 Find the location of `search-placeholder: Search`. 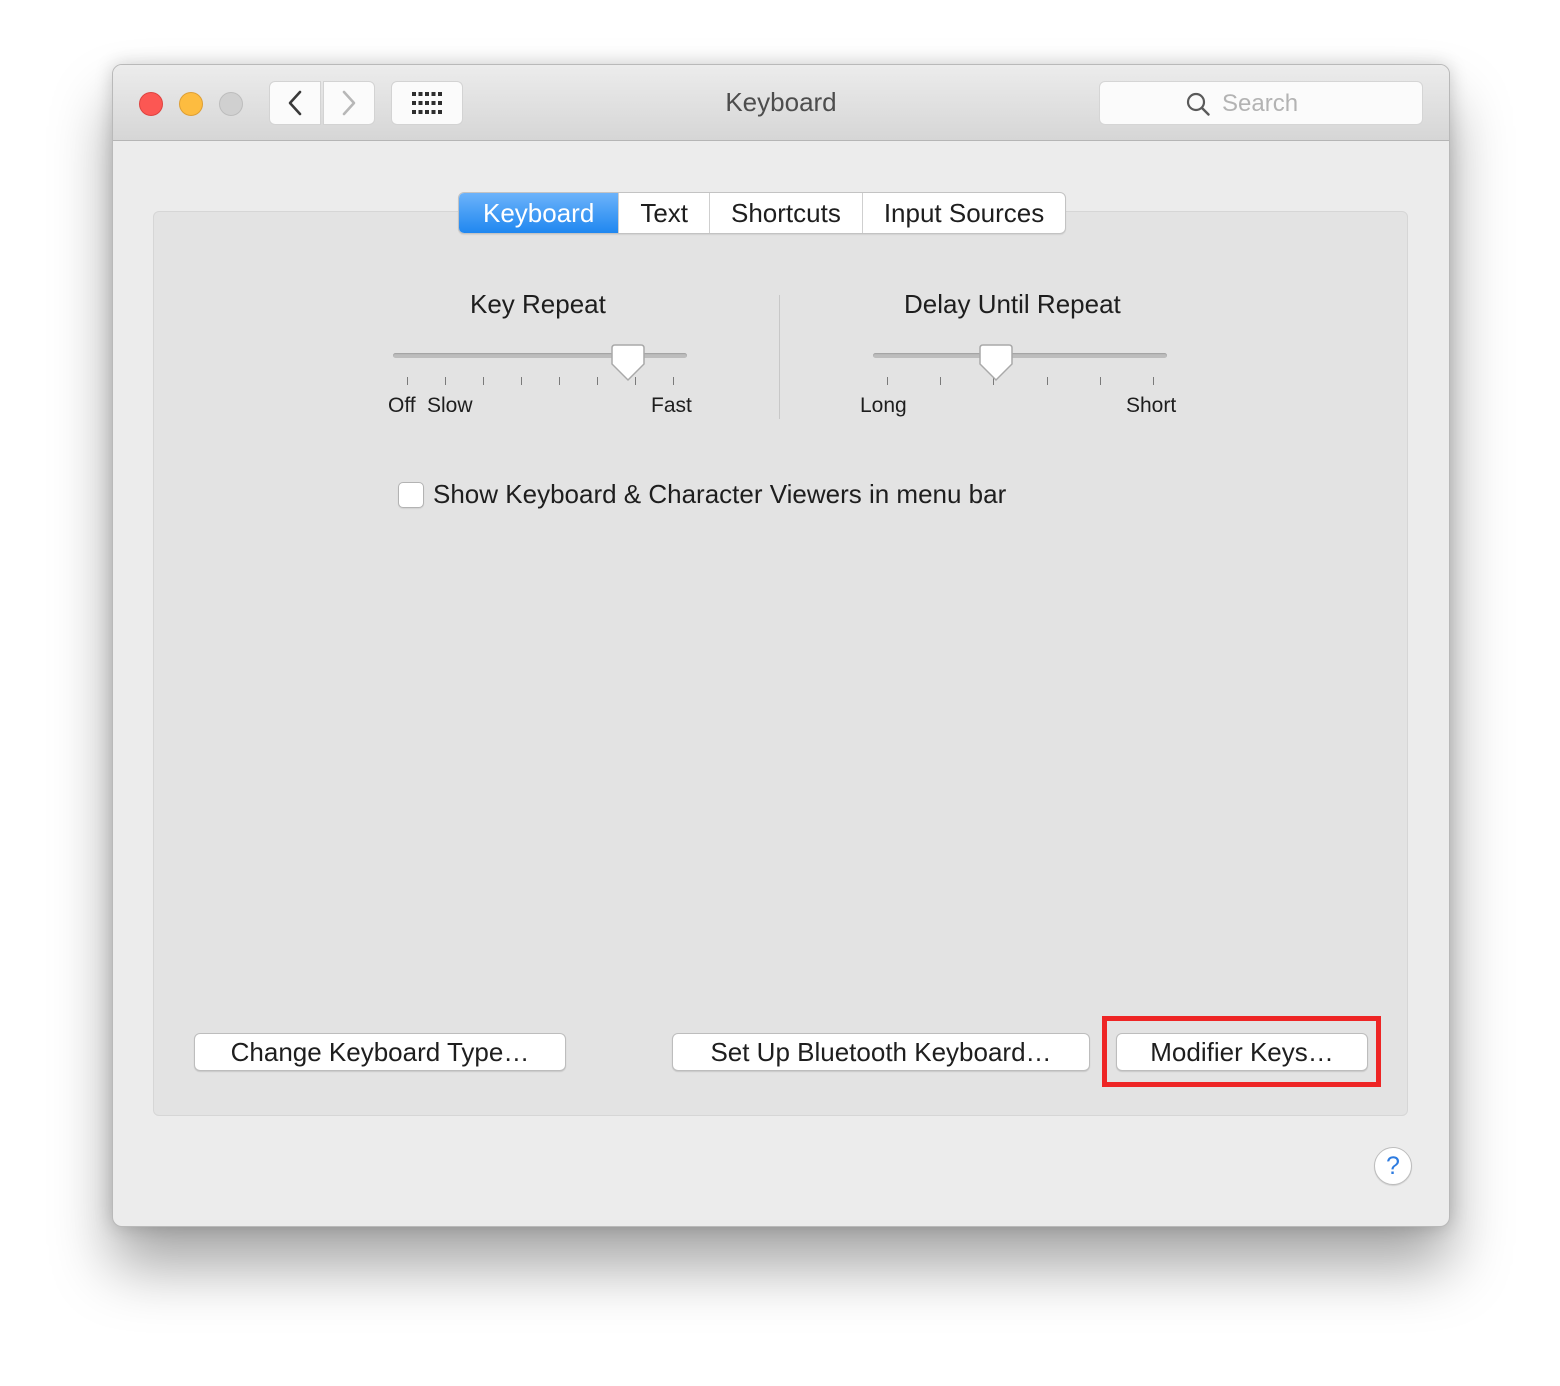

search-placeholder: Search is located at coordinates (1260, 103).